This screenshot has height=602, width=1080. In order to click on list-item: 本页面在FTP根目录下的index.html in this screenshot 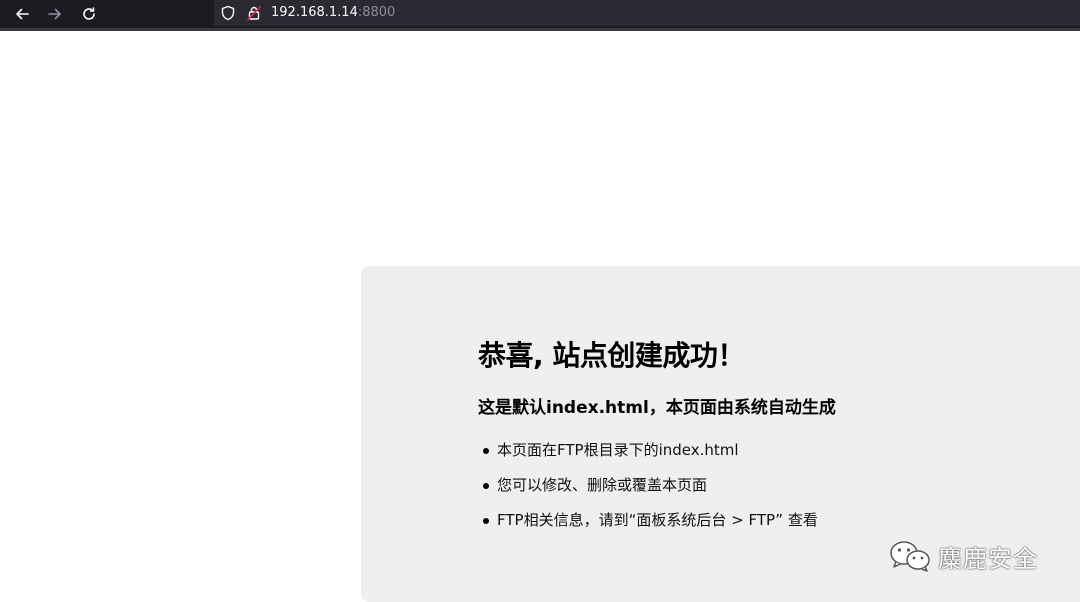, I will do `click(649, 456)`.